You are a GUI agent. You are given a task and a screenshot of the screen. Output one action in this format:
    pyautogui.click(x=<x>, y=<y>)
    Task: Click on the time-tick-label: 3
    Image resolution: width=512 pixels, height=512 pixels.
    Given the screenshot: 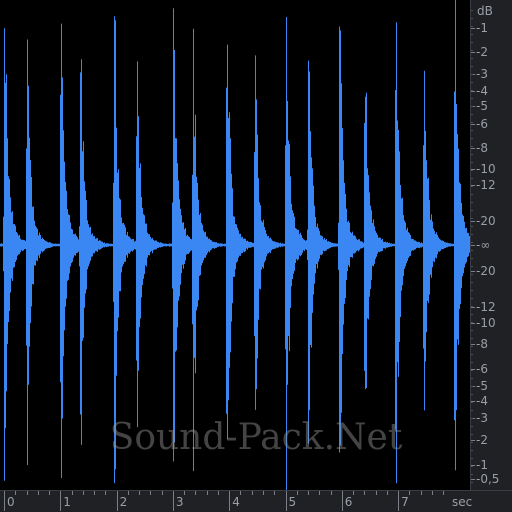 What is the action you would take?
    pyautogui.click(x=179, y=502)
    